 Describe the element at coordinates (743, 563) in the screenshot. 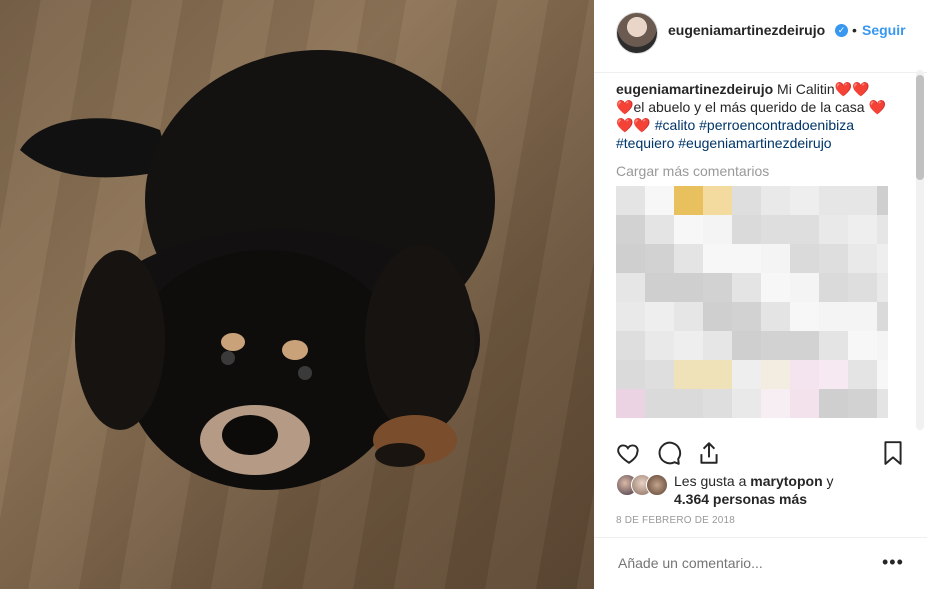

I see `comment-input` at that location.